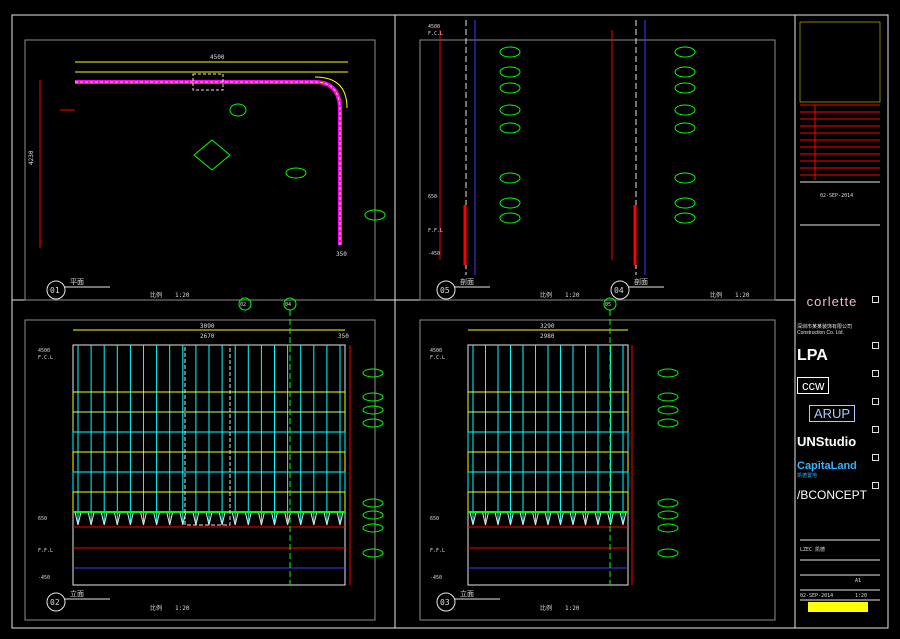 The width and height of the screenshot is (900, 639). What do you see at coordinates (31, 157) in the screenshot?
I see `plan-height-dim: 4230` at bounding box center [31, 157].